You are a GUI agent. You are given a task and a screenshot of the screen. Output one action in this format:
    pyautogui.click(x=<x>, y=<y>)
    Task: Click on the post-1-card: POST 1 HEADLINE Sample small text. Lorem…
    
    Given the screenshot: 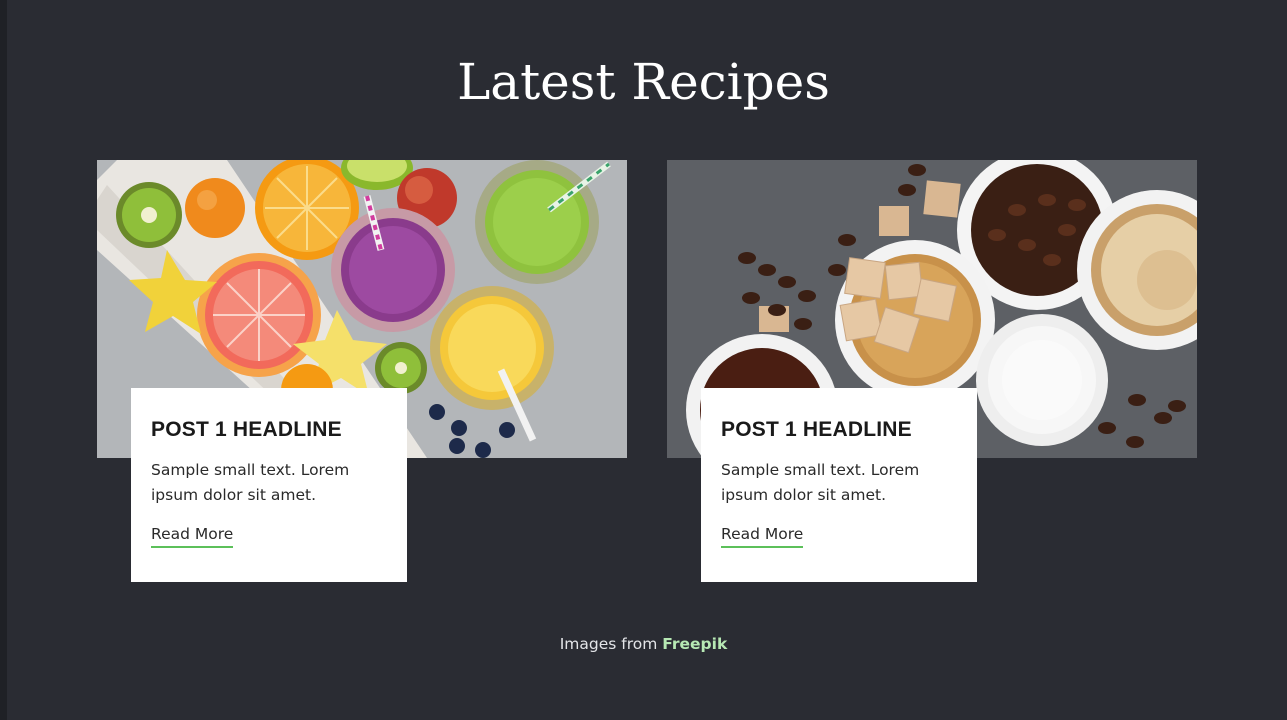 What is the action you would take?
    pyautogui.click(x=269, y=485)
    